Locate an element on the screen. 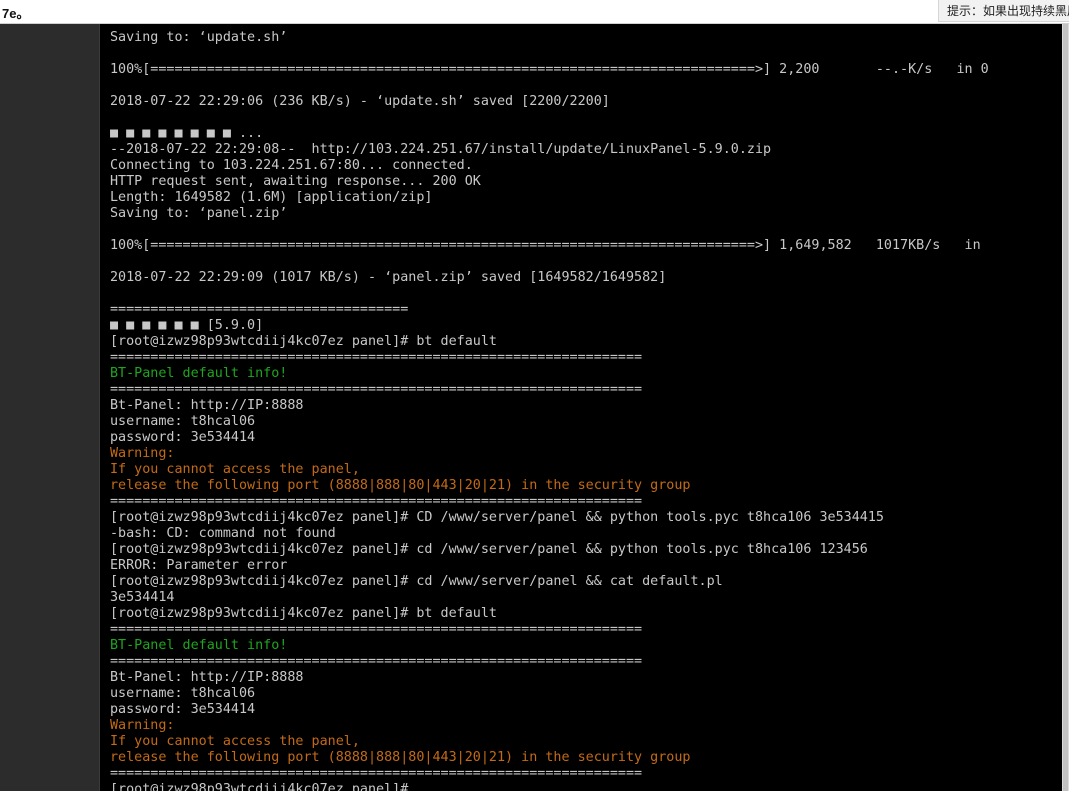  scrollbar-thumb is located at coordinates (1065, 407).